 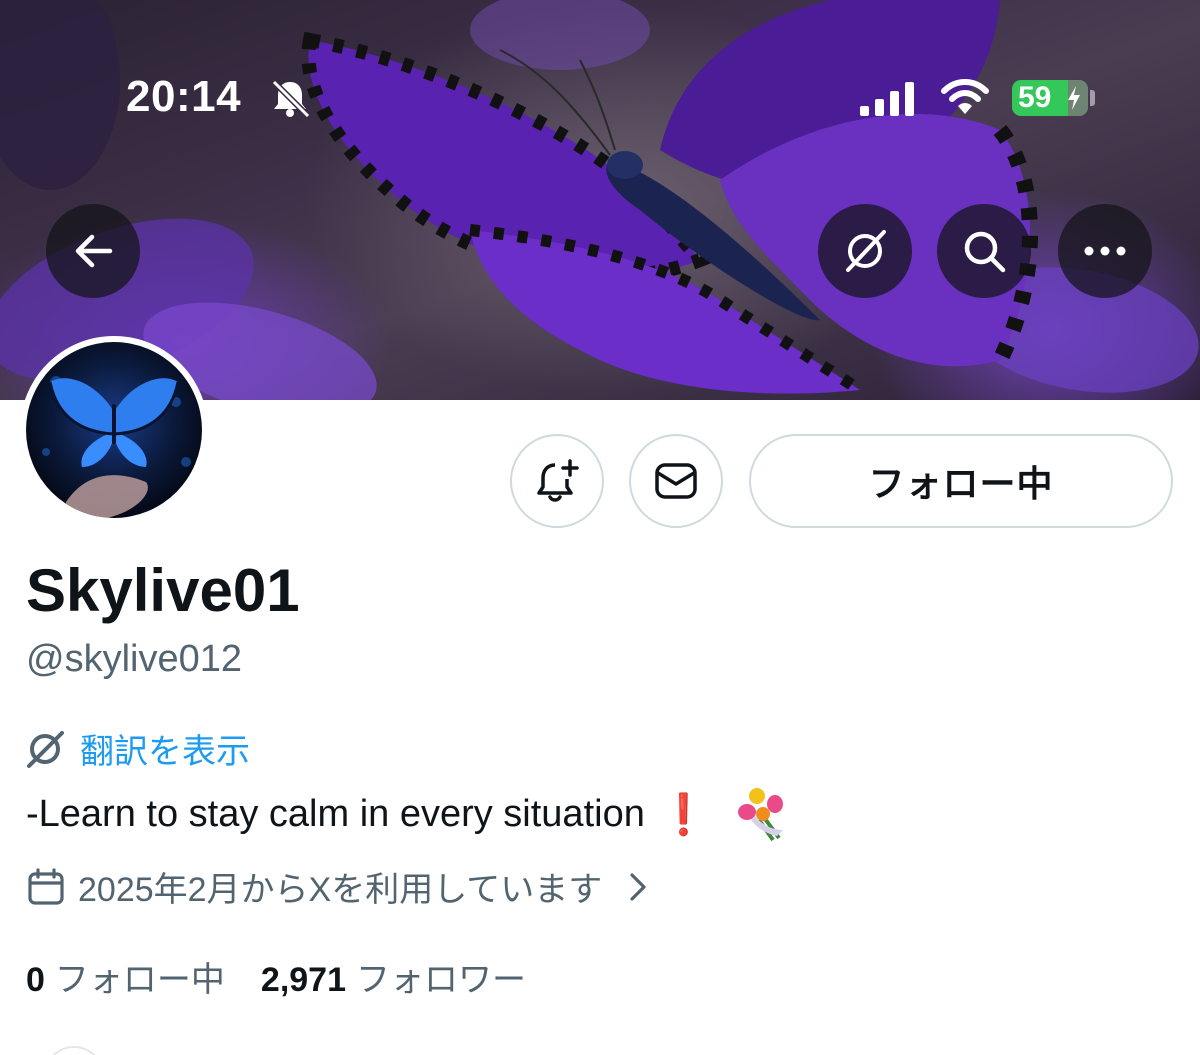 I want to click on profile-bio: -Learn to stay calm in every situation ❗, so click(x=407, y=814).